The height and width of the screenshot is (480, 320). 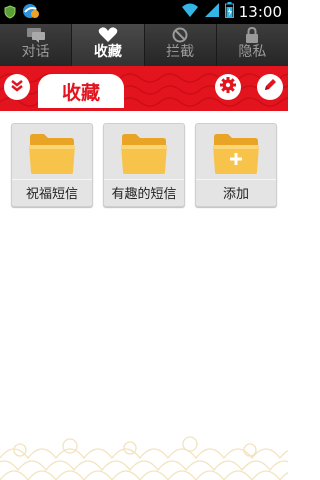 I want to click on header-divider, so click(x=144, y=109).